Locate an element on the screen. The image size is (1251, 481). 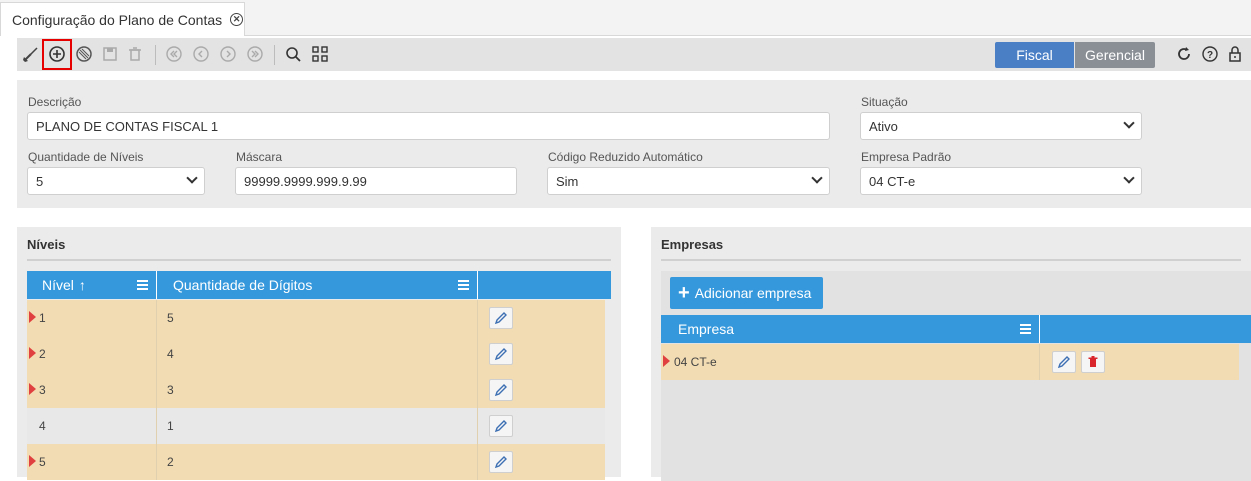
column-header-label: Empresa is located at coordinates (706, 329).